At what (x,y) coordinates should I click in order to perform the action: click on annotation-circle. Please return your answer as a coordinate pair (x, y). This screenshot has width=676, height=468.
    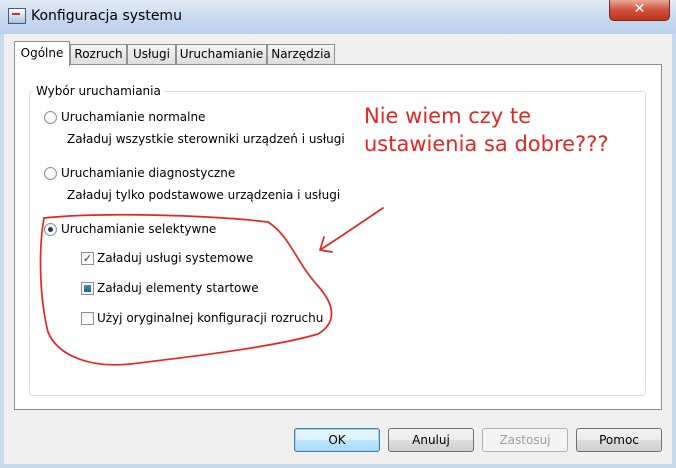
    Looking at the image, I should click on (186, 289).